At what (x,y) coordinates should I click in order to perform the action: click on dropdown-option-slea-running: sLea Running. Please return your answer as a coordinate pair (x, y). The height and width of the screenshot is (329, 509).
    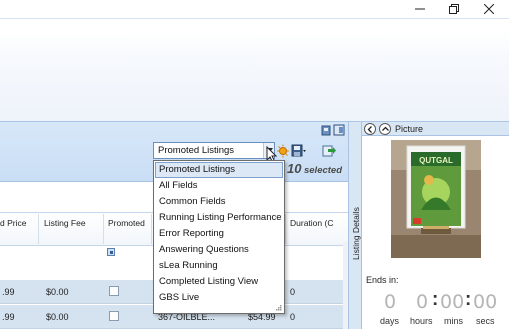
    Looking at the image, I should click on (219, 266).